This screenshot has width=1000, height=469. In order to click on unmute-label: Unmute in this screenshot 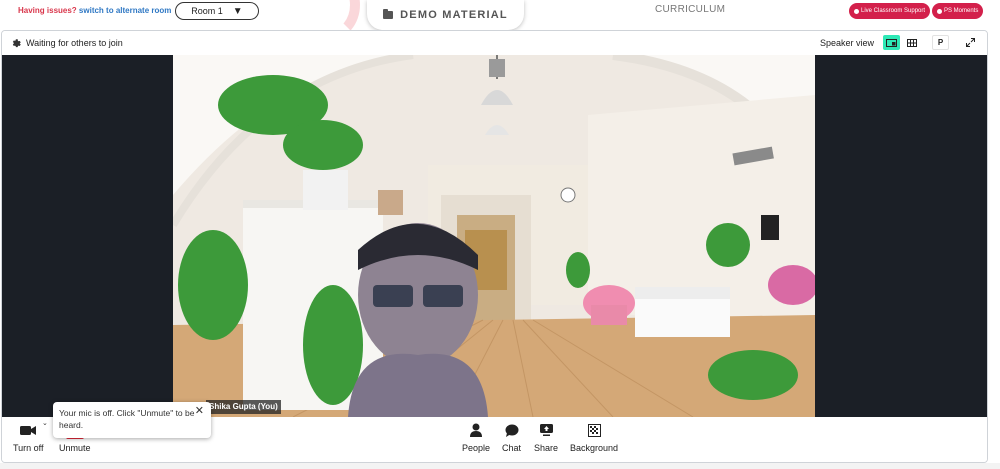, I will do `click(75, 448)`.